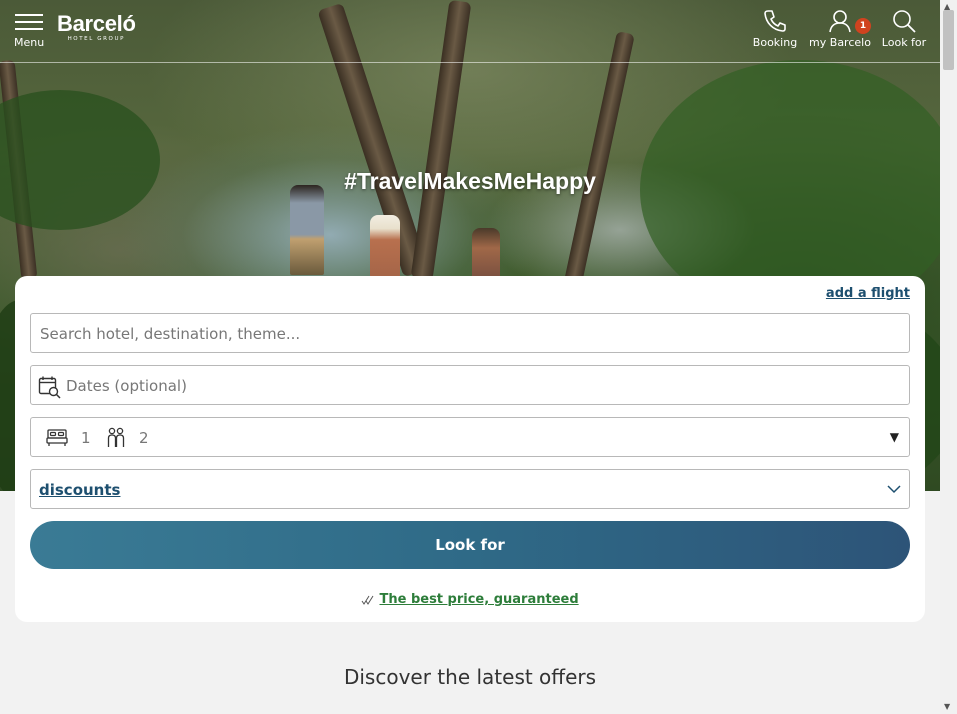 The width and height of the screenshot is (957, 714). I want to click on booking-button: Booking, so click(775, 28).